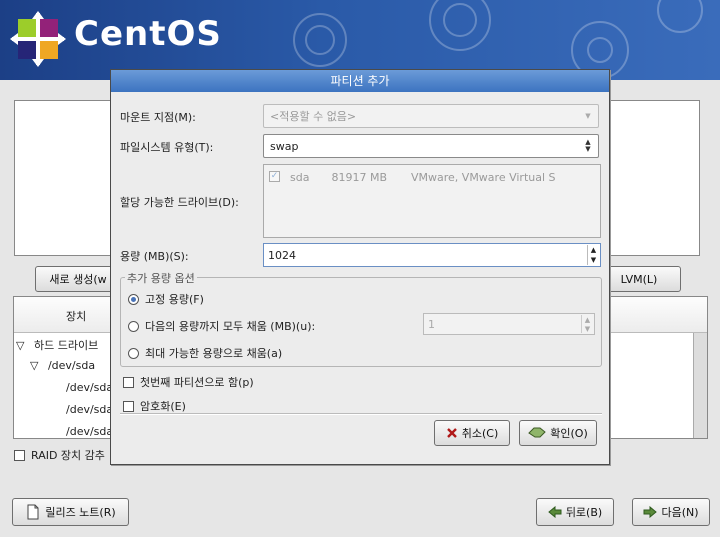 The width and height of the screenshot is (720, 537). I want to click on cancel-button: 취소(C), so click(472, 433).